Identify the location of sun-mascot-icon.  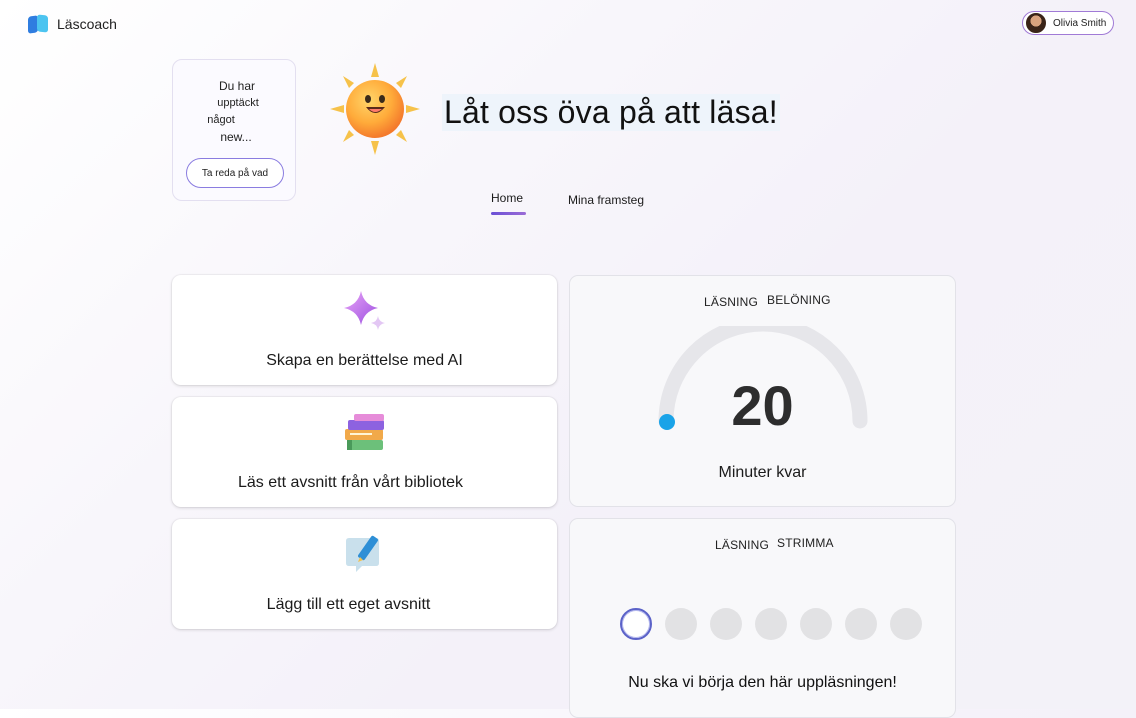
(375, 109).